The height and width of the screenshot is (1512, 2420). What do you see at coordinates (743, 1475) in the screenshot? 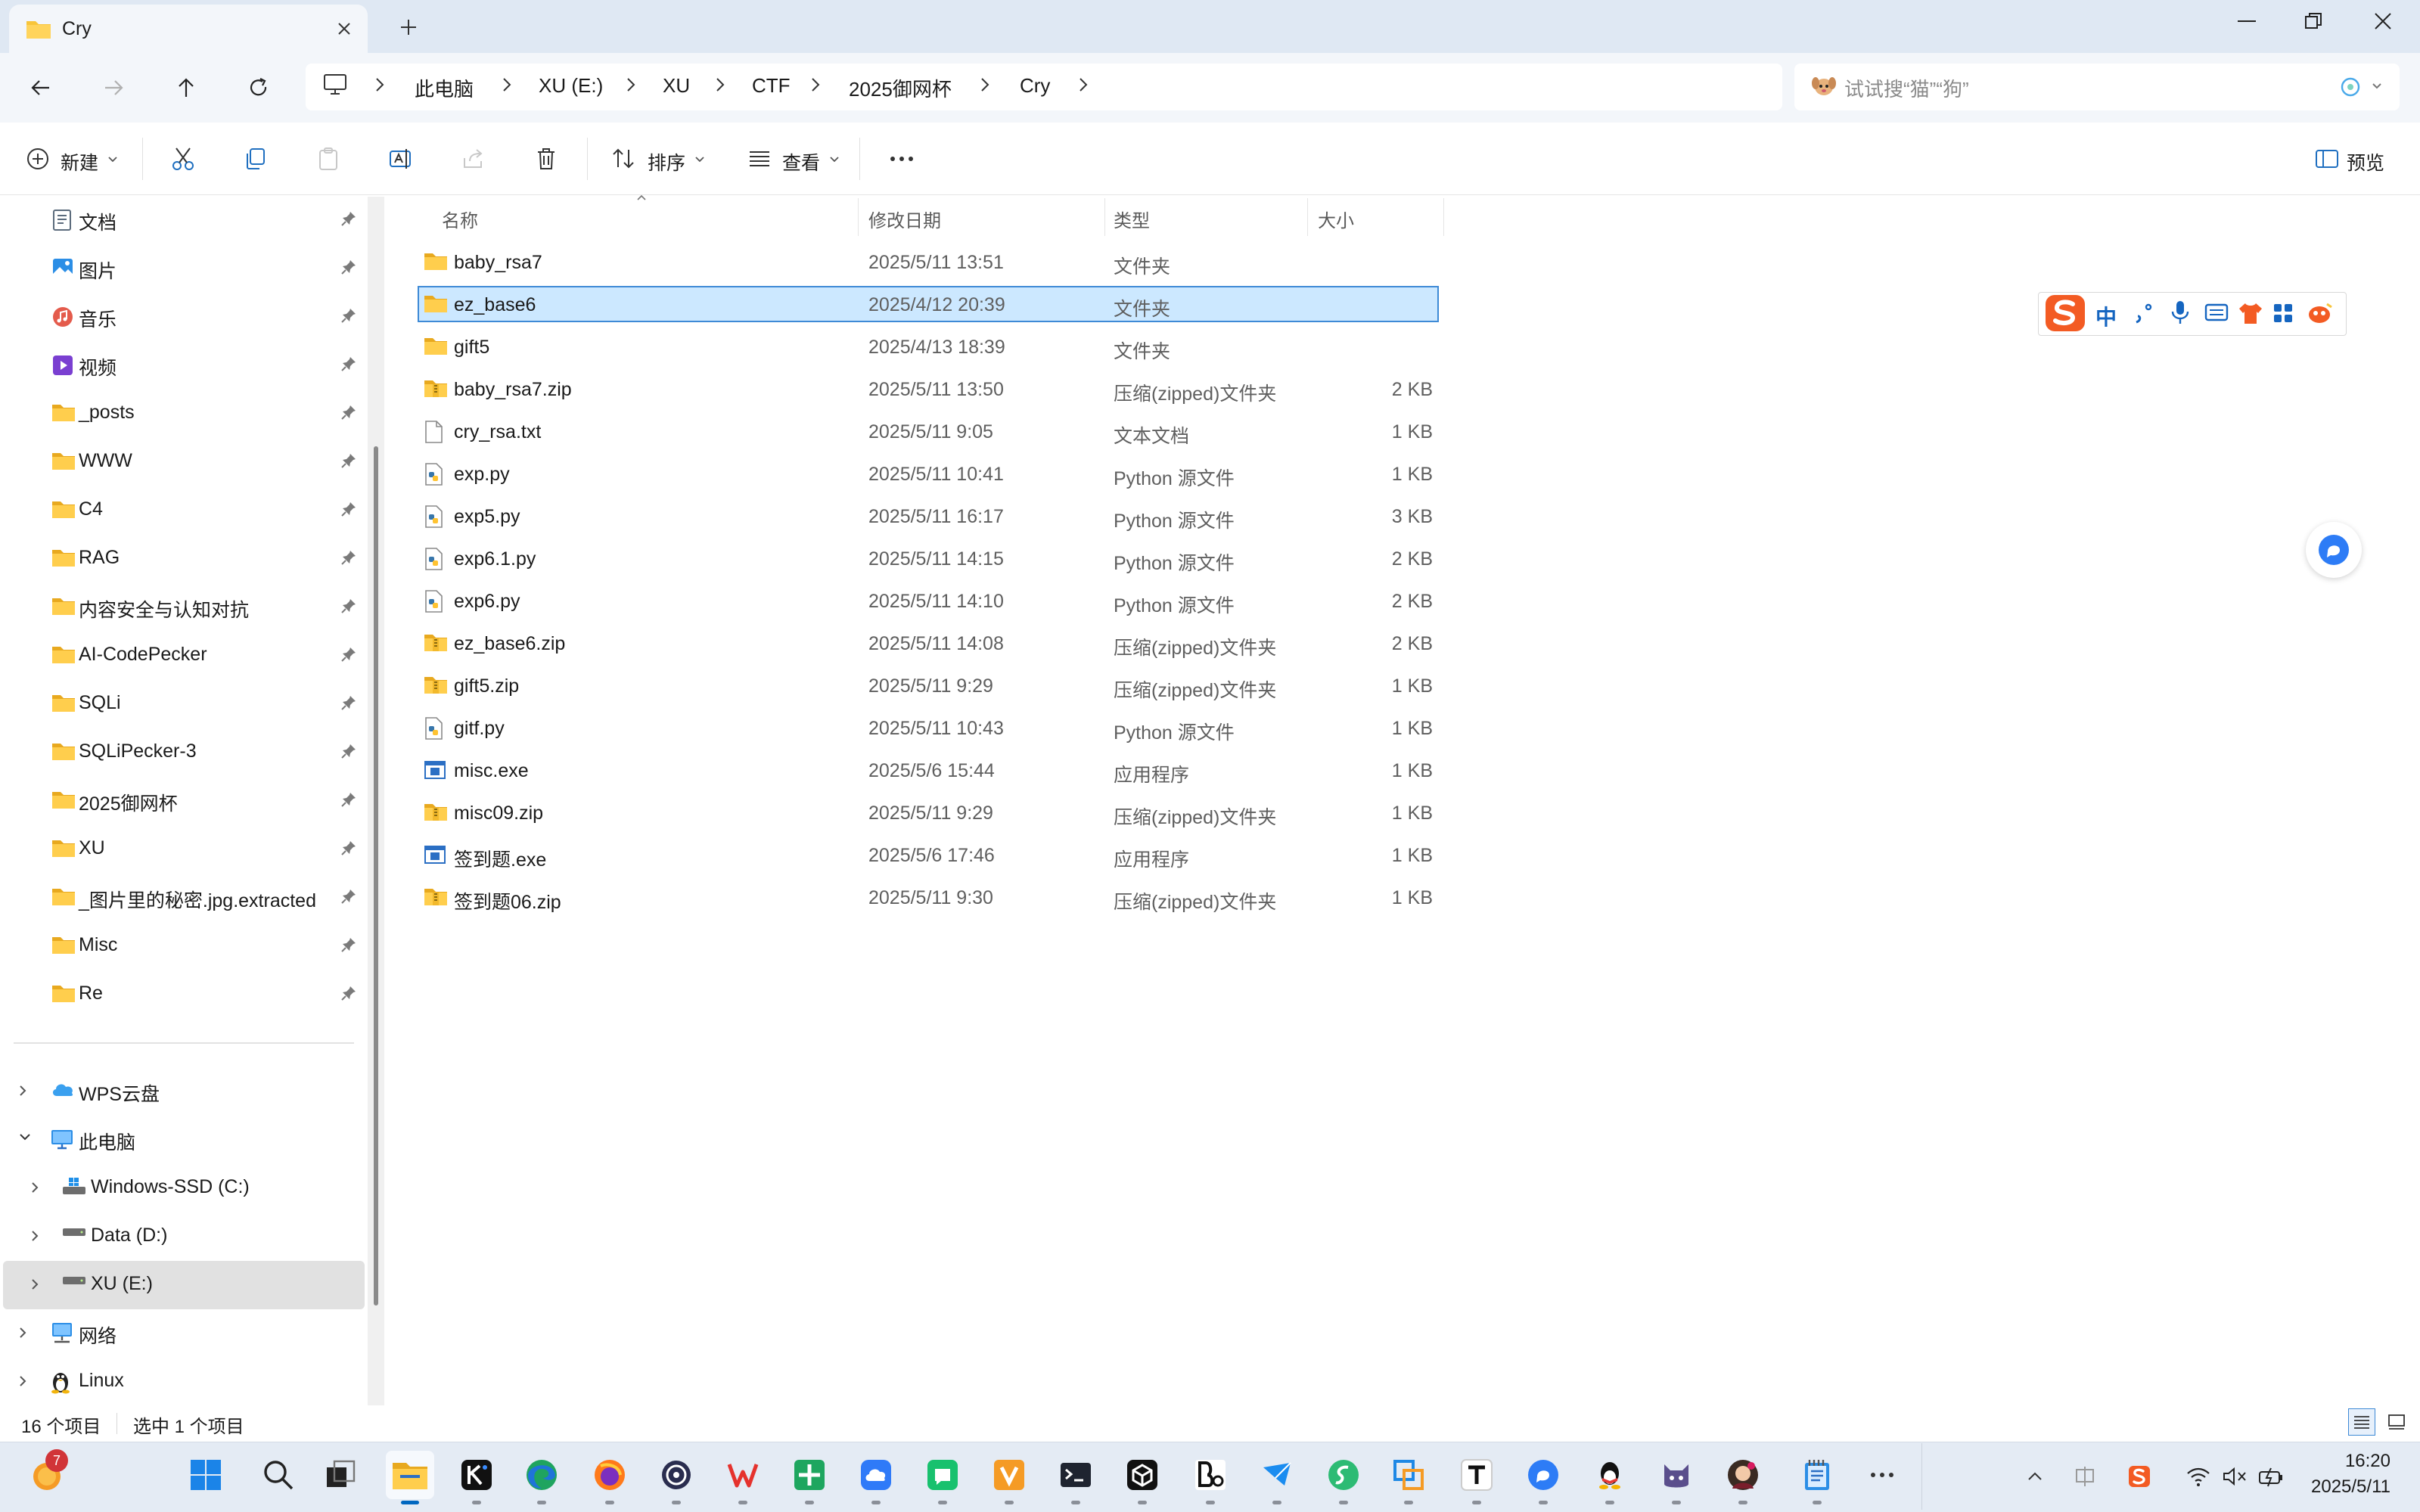
I see `wps-office-icon` at bounding box center [743, 1475].